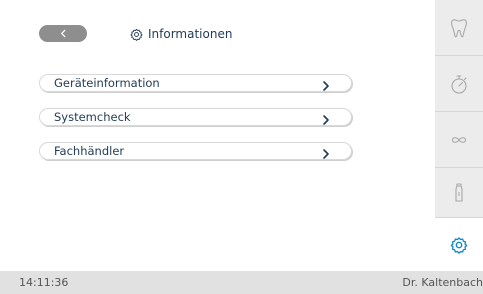 Image resolution: width=483 pixels, height=294 pixels. I want to click on tooth-icon, so click(459, 27).